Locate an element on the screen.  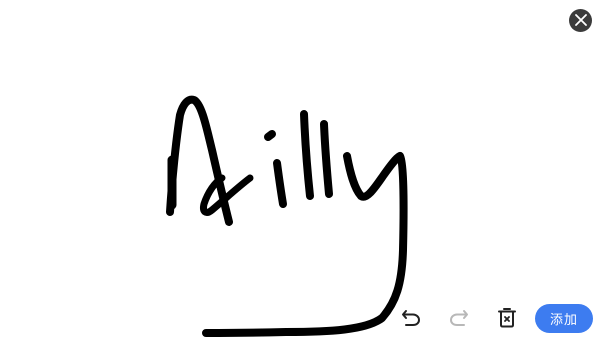
undo-button is located at coordinates (411, 319).